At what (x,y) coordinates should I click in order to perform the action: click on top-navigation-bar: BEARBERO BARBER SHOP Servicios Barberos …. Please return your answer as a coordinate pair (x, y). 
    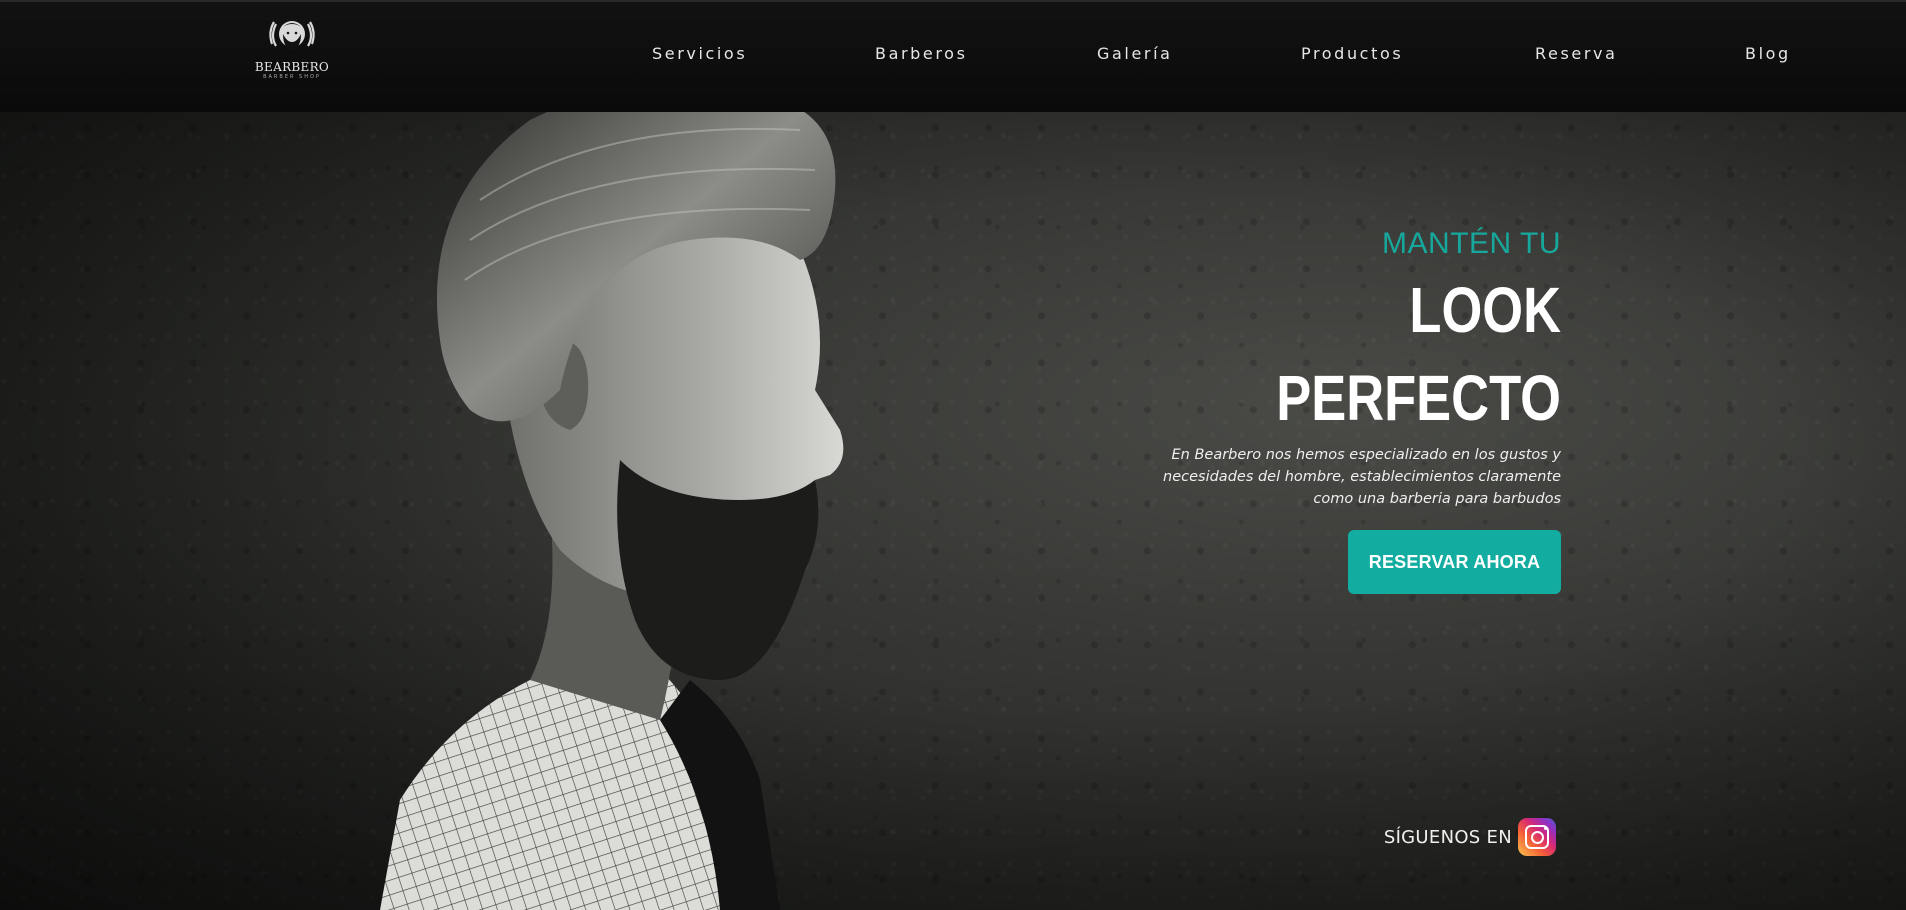
    Looking at the image, I should click on (953, 56).